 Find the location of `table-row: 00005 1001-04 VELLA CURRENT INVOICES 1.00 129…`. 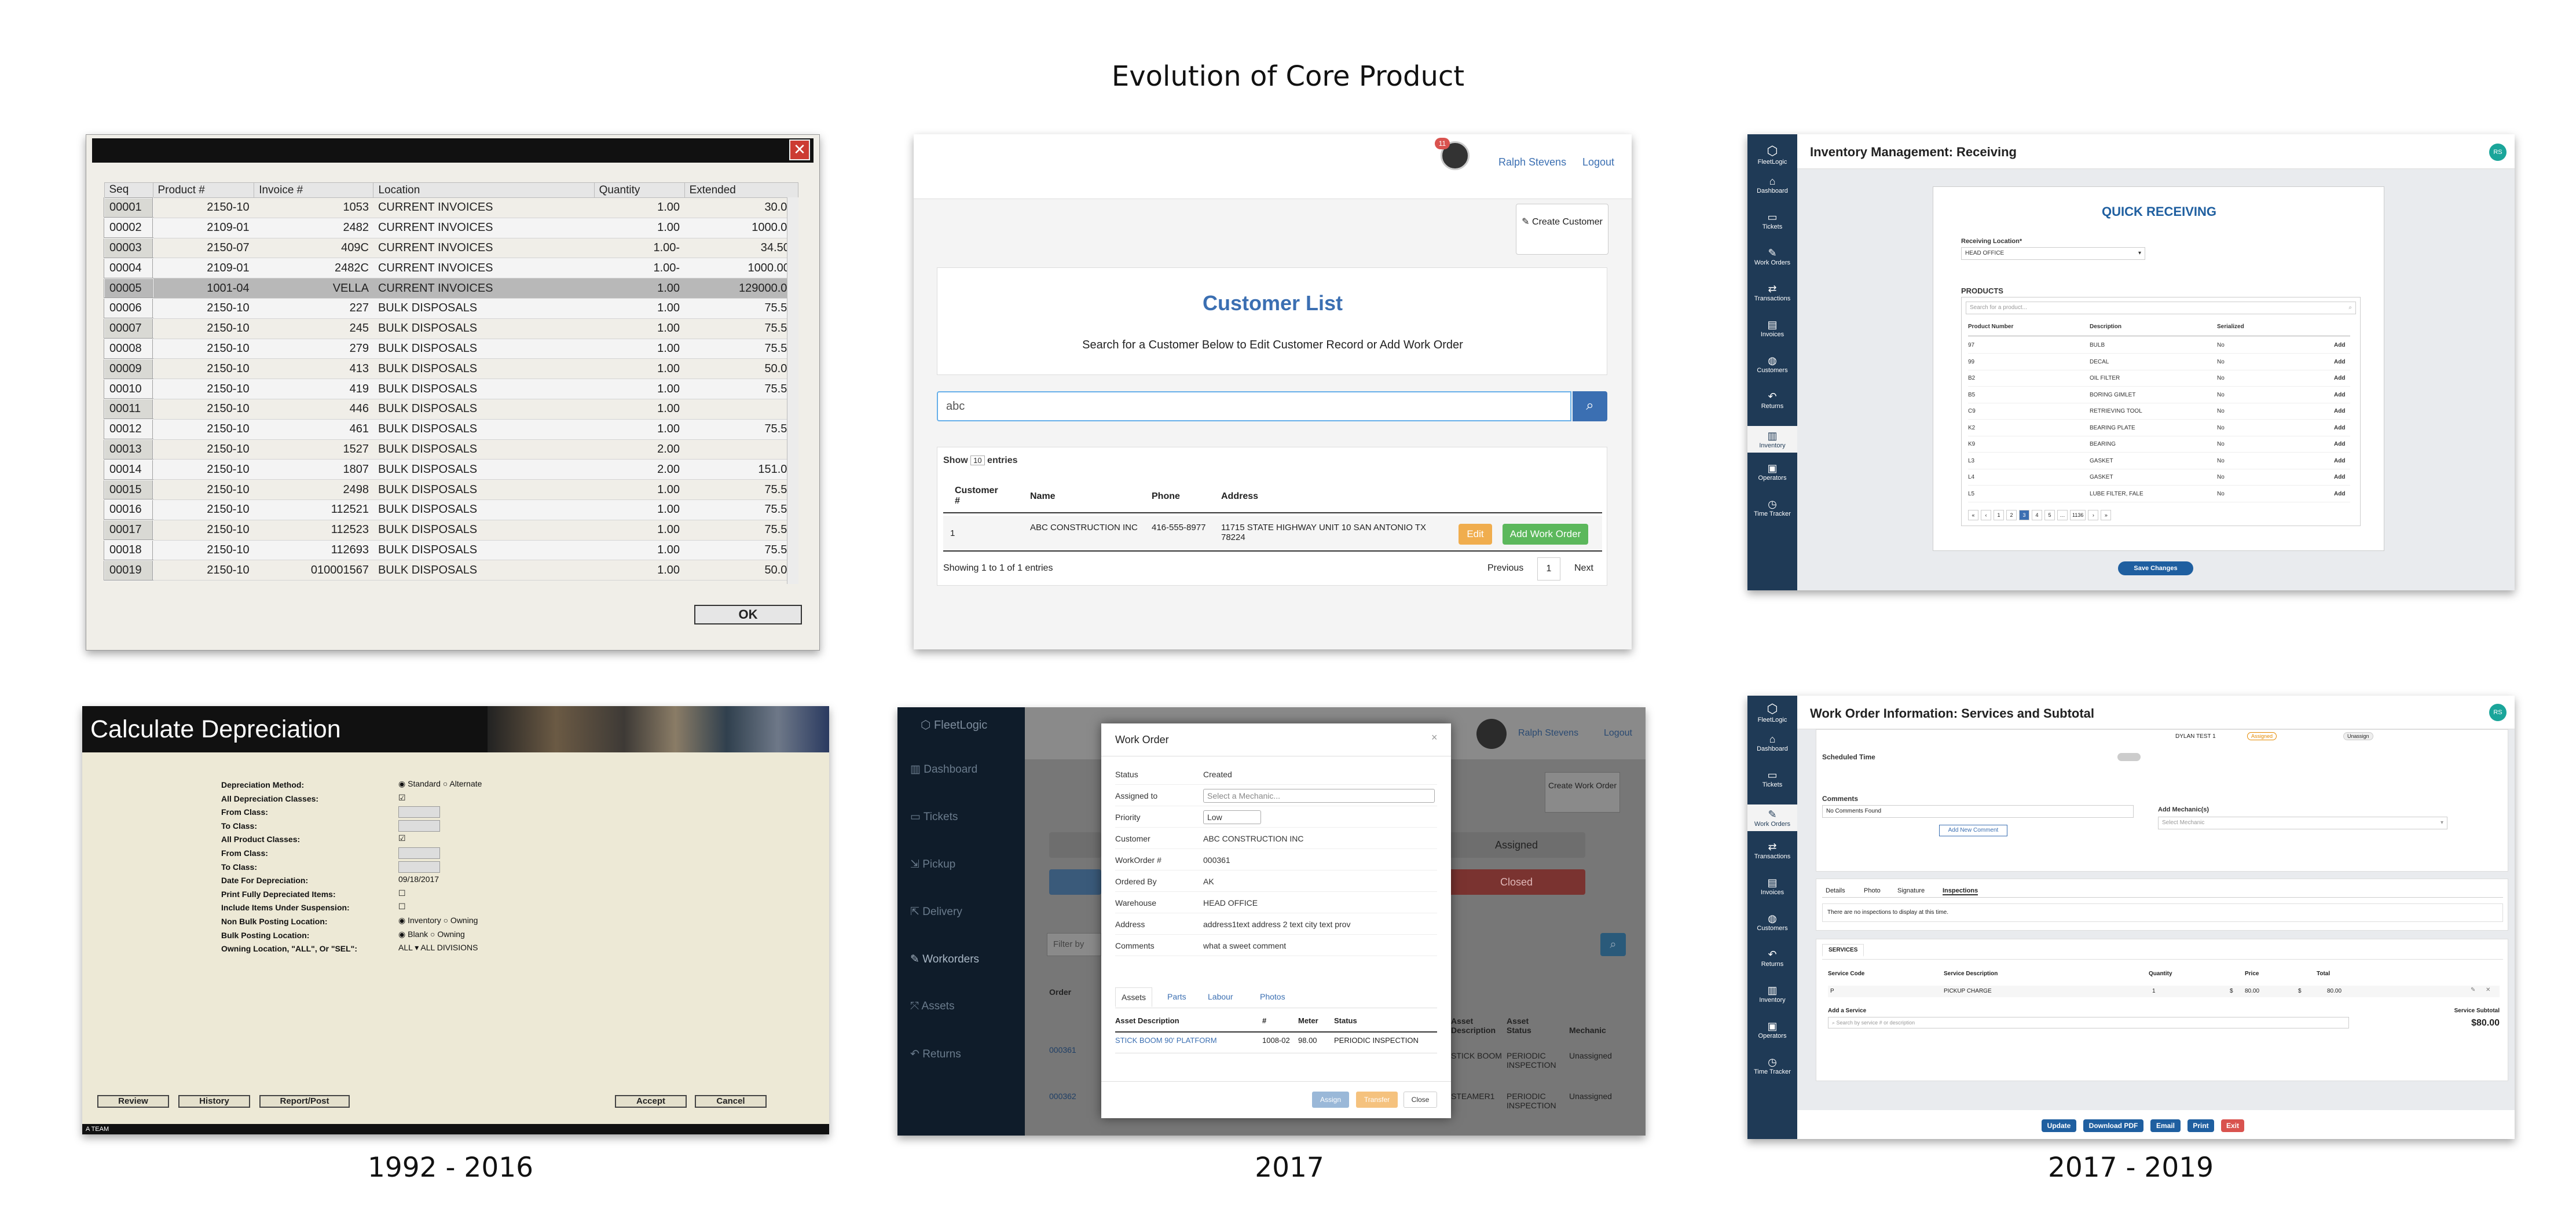

table-row: 00005 1001-04 VELLA CURRENT INVOICES 1.00 129… is located at coordinates (451, 288).